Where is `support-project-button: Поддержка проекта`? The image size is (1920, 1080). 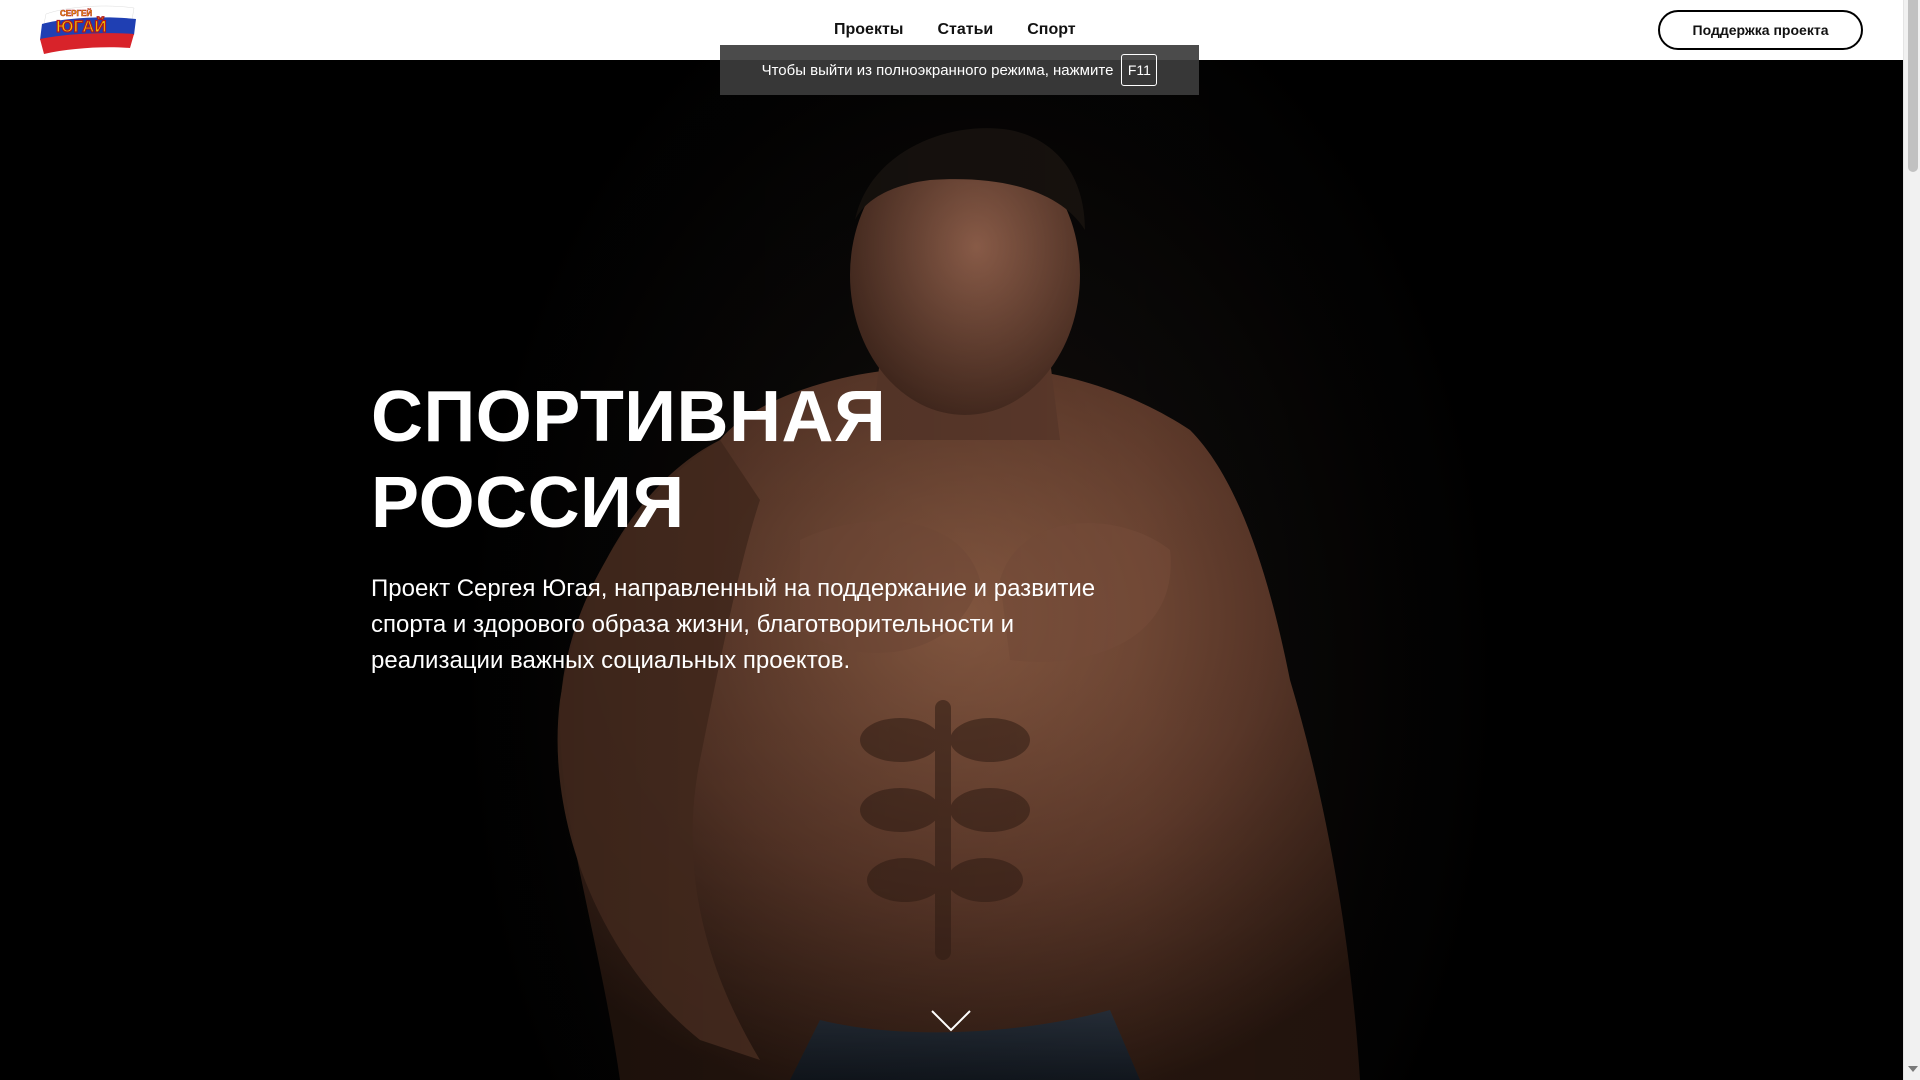
support-project-button: Поддержка проекта is located at coordinates (1760, 30).